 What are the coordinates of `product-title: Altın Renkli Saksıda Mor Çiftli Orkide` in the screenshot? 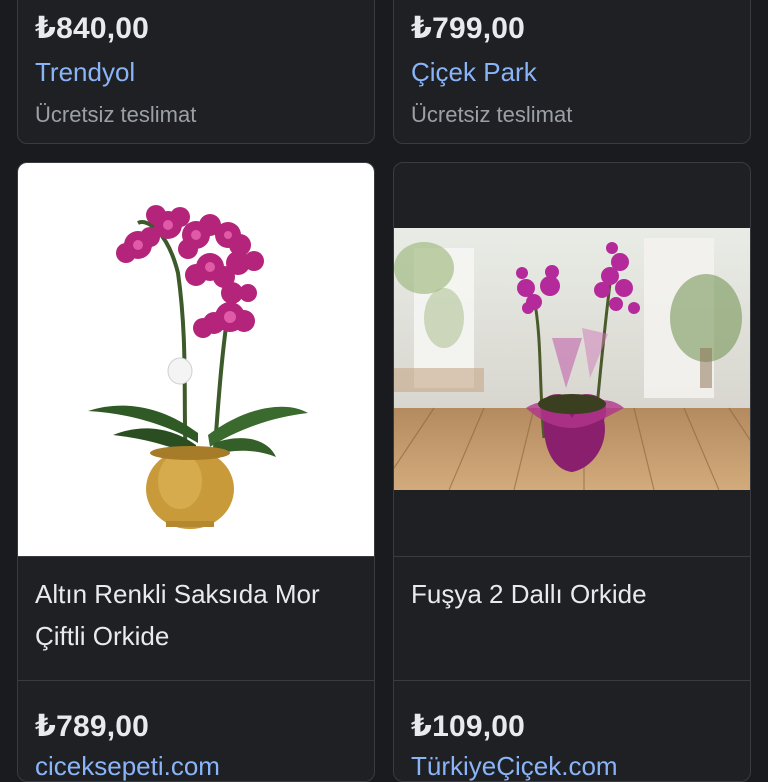 It's located at (196, 615).